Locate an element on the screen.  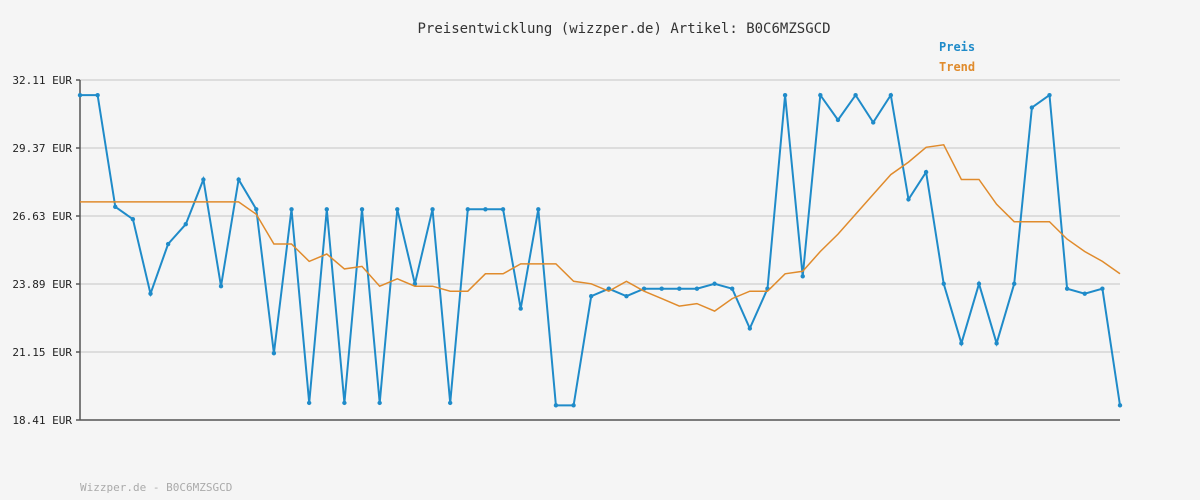
legend-trend: Trend is located at coordinates (957, 67).